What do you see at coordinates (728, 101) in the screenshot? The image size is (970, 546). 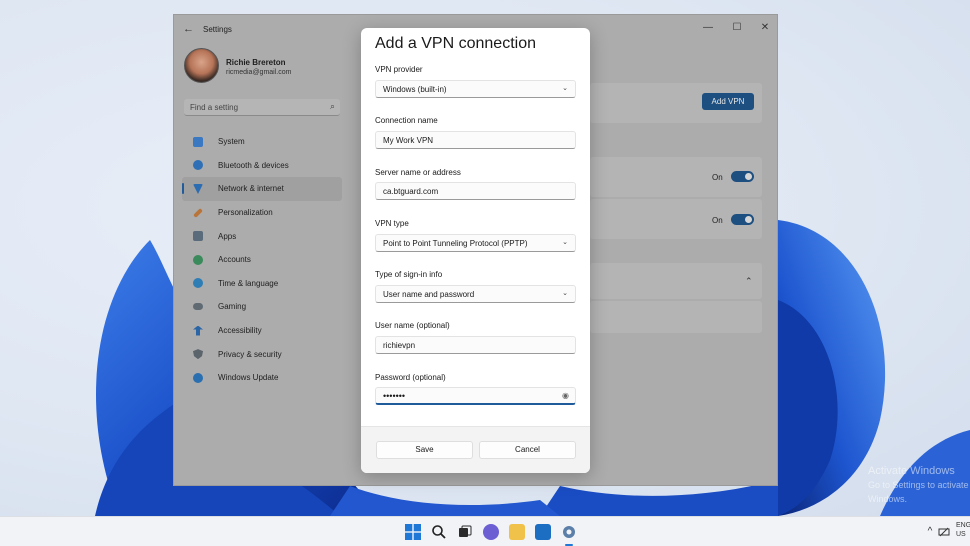 I see `add-vpn-button: Add VPN` at bounding box center [728, 101].